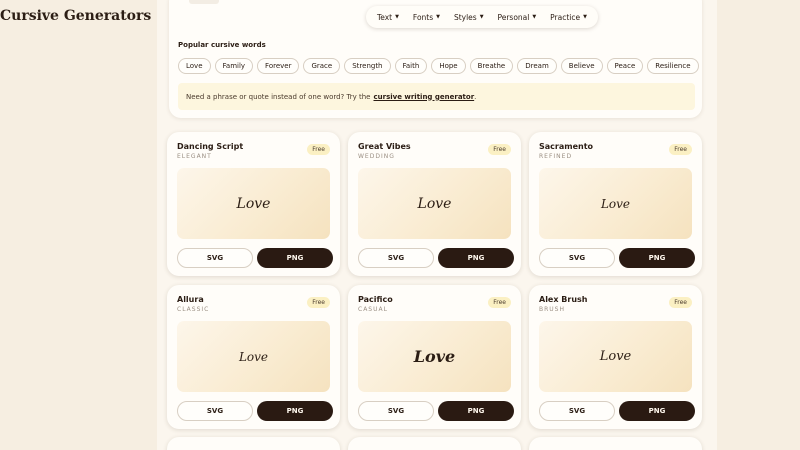 The width and height of the screenshot is (800, 450). I want to click on font-name: Dancing Script, so click(210, 146).